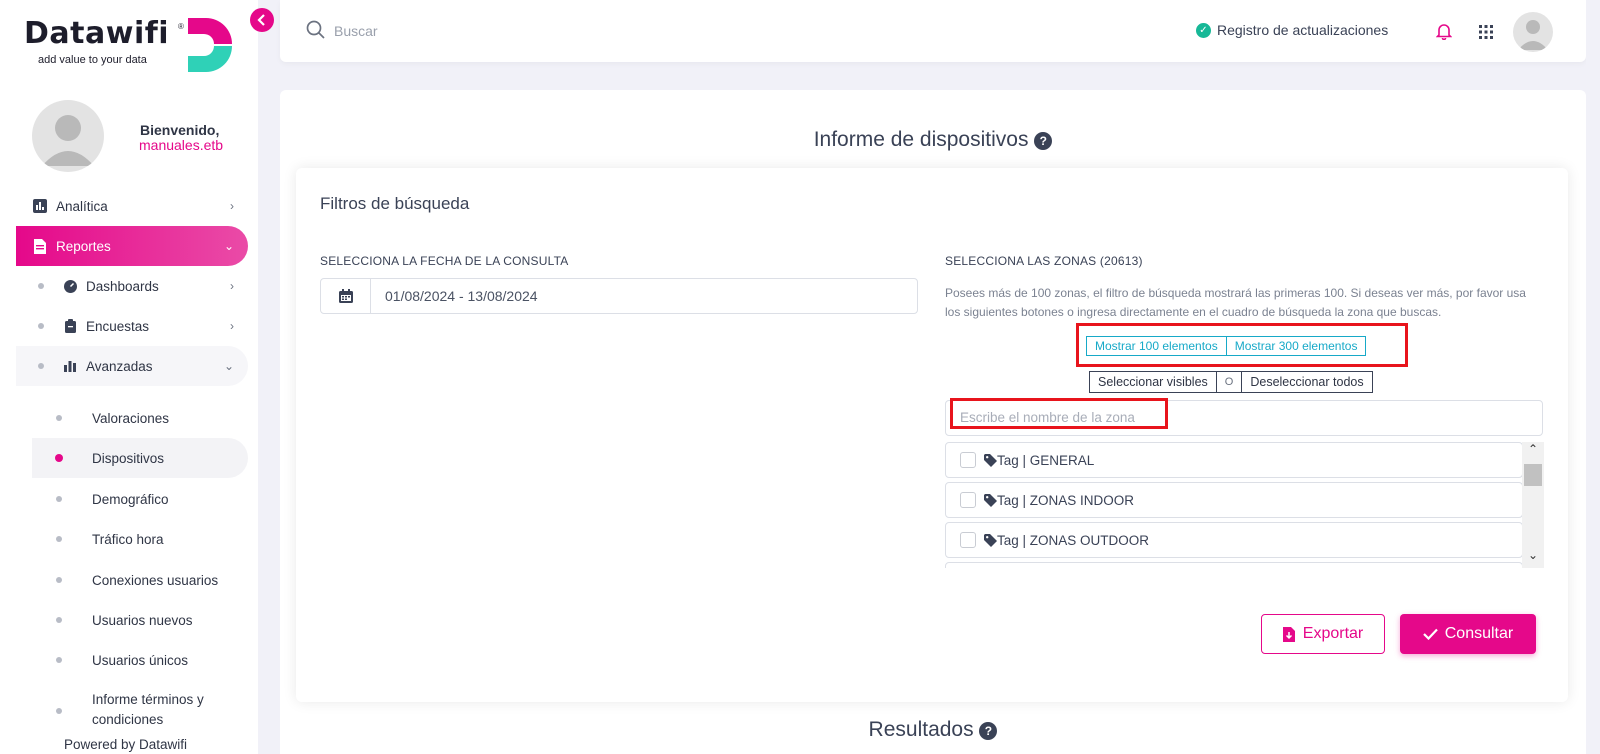 The height and width of the screenshot is (754, 1600). What do you see at coordinates (316, 30) in the screenshot?
I see `search-icon` at bounding box center [316, 30].